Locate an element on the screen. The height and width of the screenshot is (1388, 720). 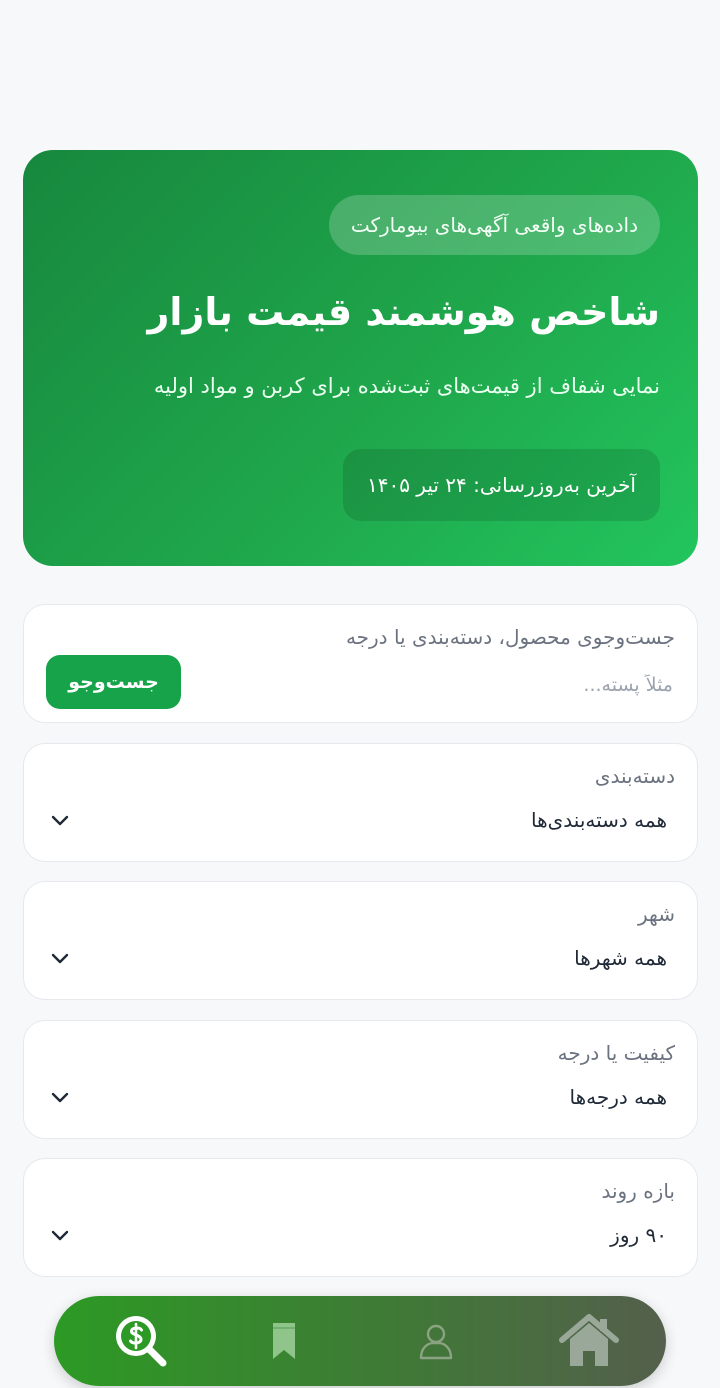
nav-profile is located at coordinates (436, 1341).